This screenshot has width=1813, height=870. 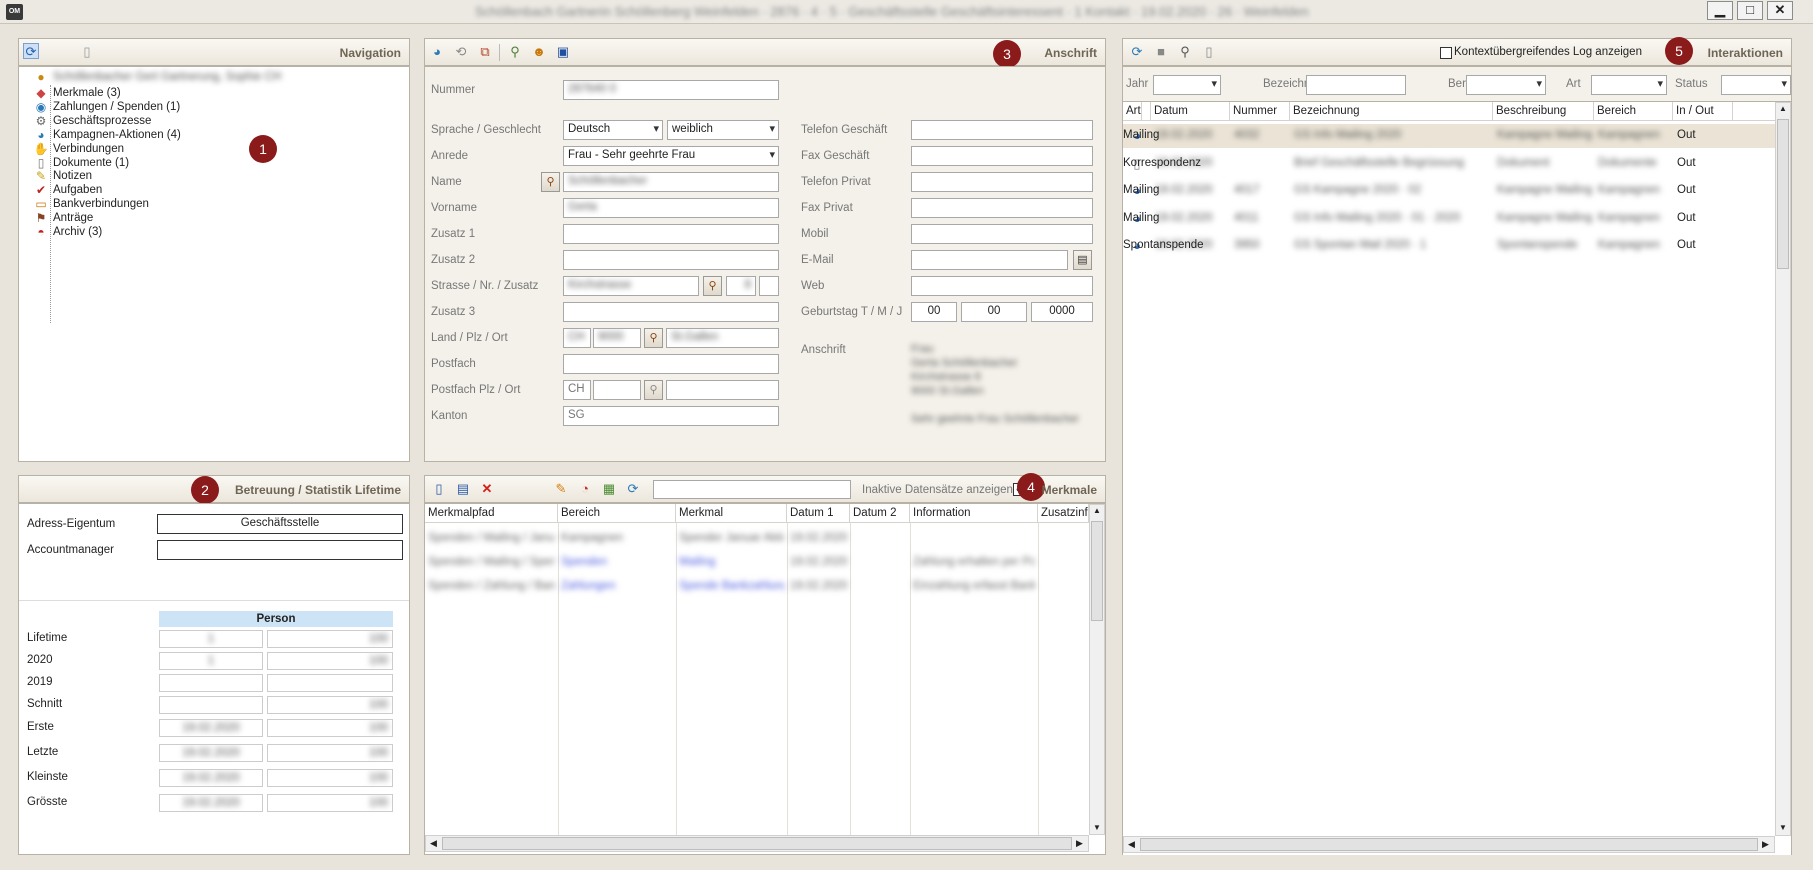 I want to click on fax-privat-field, so click(x=1002, y=208).